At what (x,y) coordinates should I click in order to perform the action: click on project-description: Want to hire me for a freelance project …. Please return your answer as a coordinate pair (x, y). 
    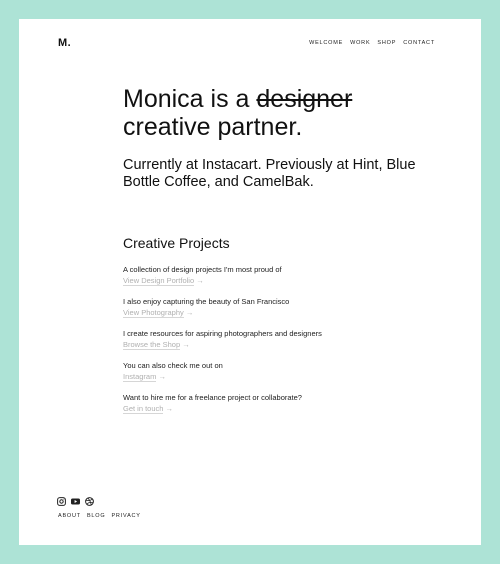
    Looking at the image, I should click on (212, 397).